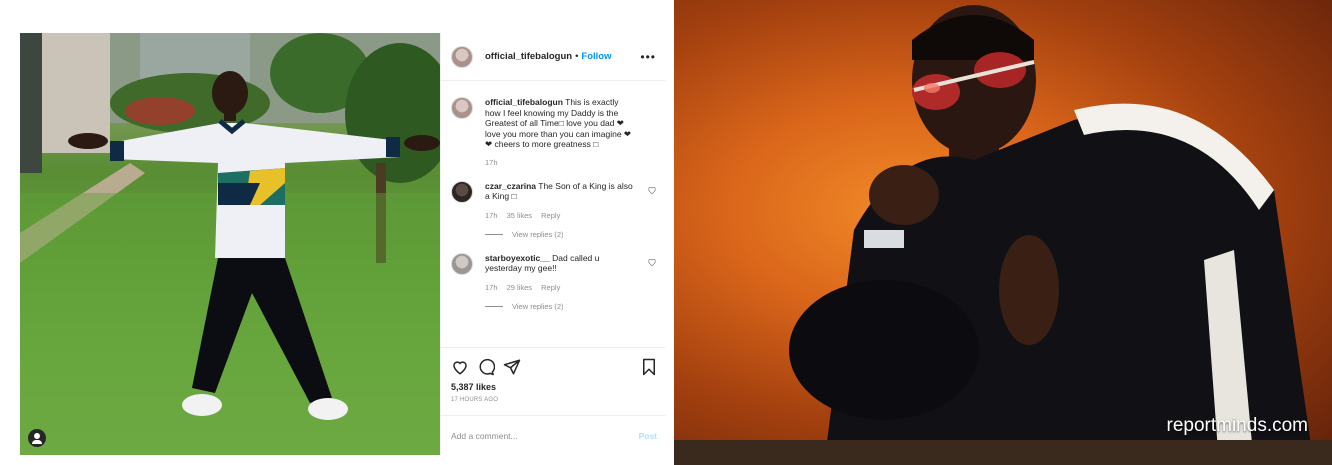 The width and height of the screenshot is (1332, 465). I want to click on add-comment-bar: Add a comment... Post, so click(553, 435).